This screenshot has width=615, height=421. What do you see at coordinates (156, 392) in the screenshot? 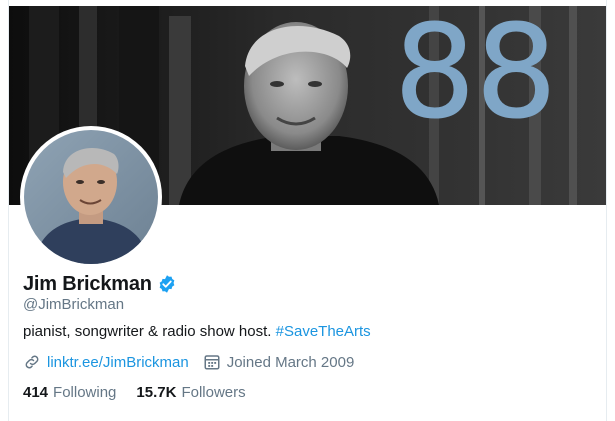
I see `followers-count: 15.7K` at bounding box center [156, 392].